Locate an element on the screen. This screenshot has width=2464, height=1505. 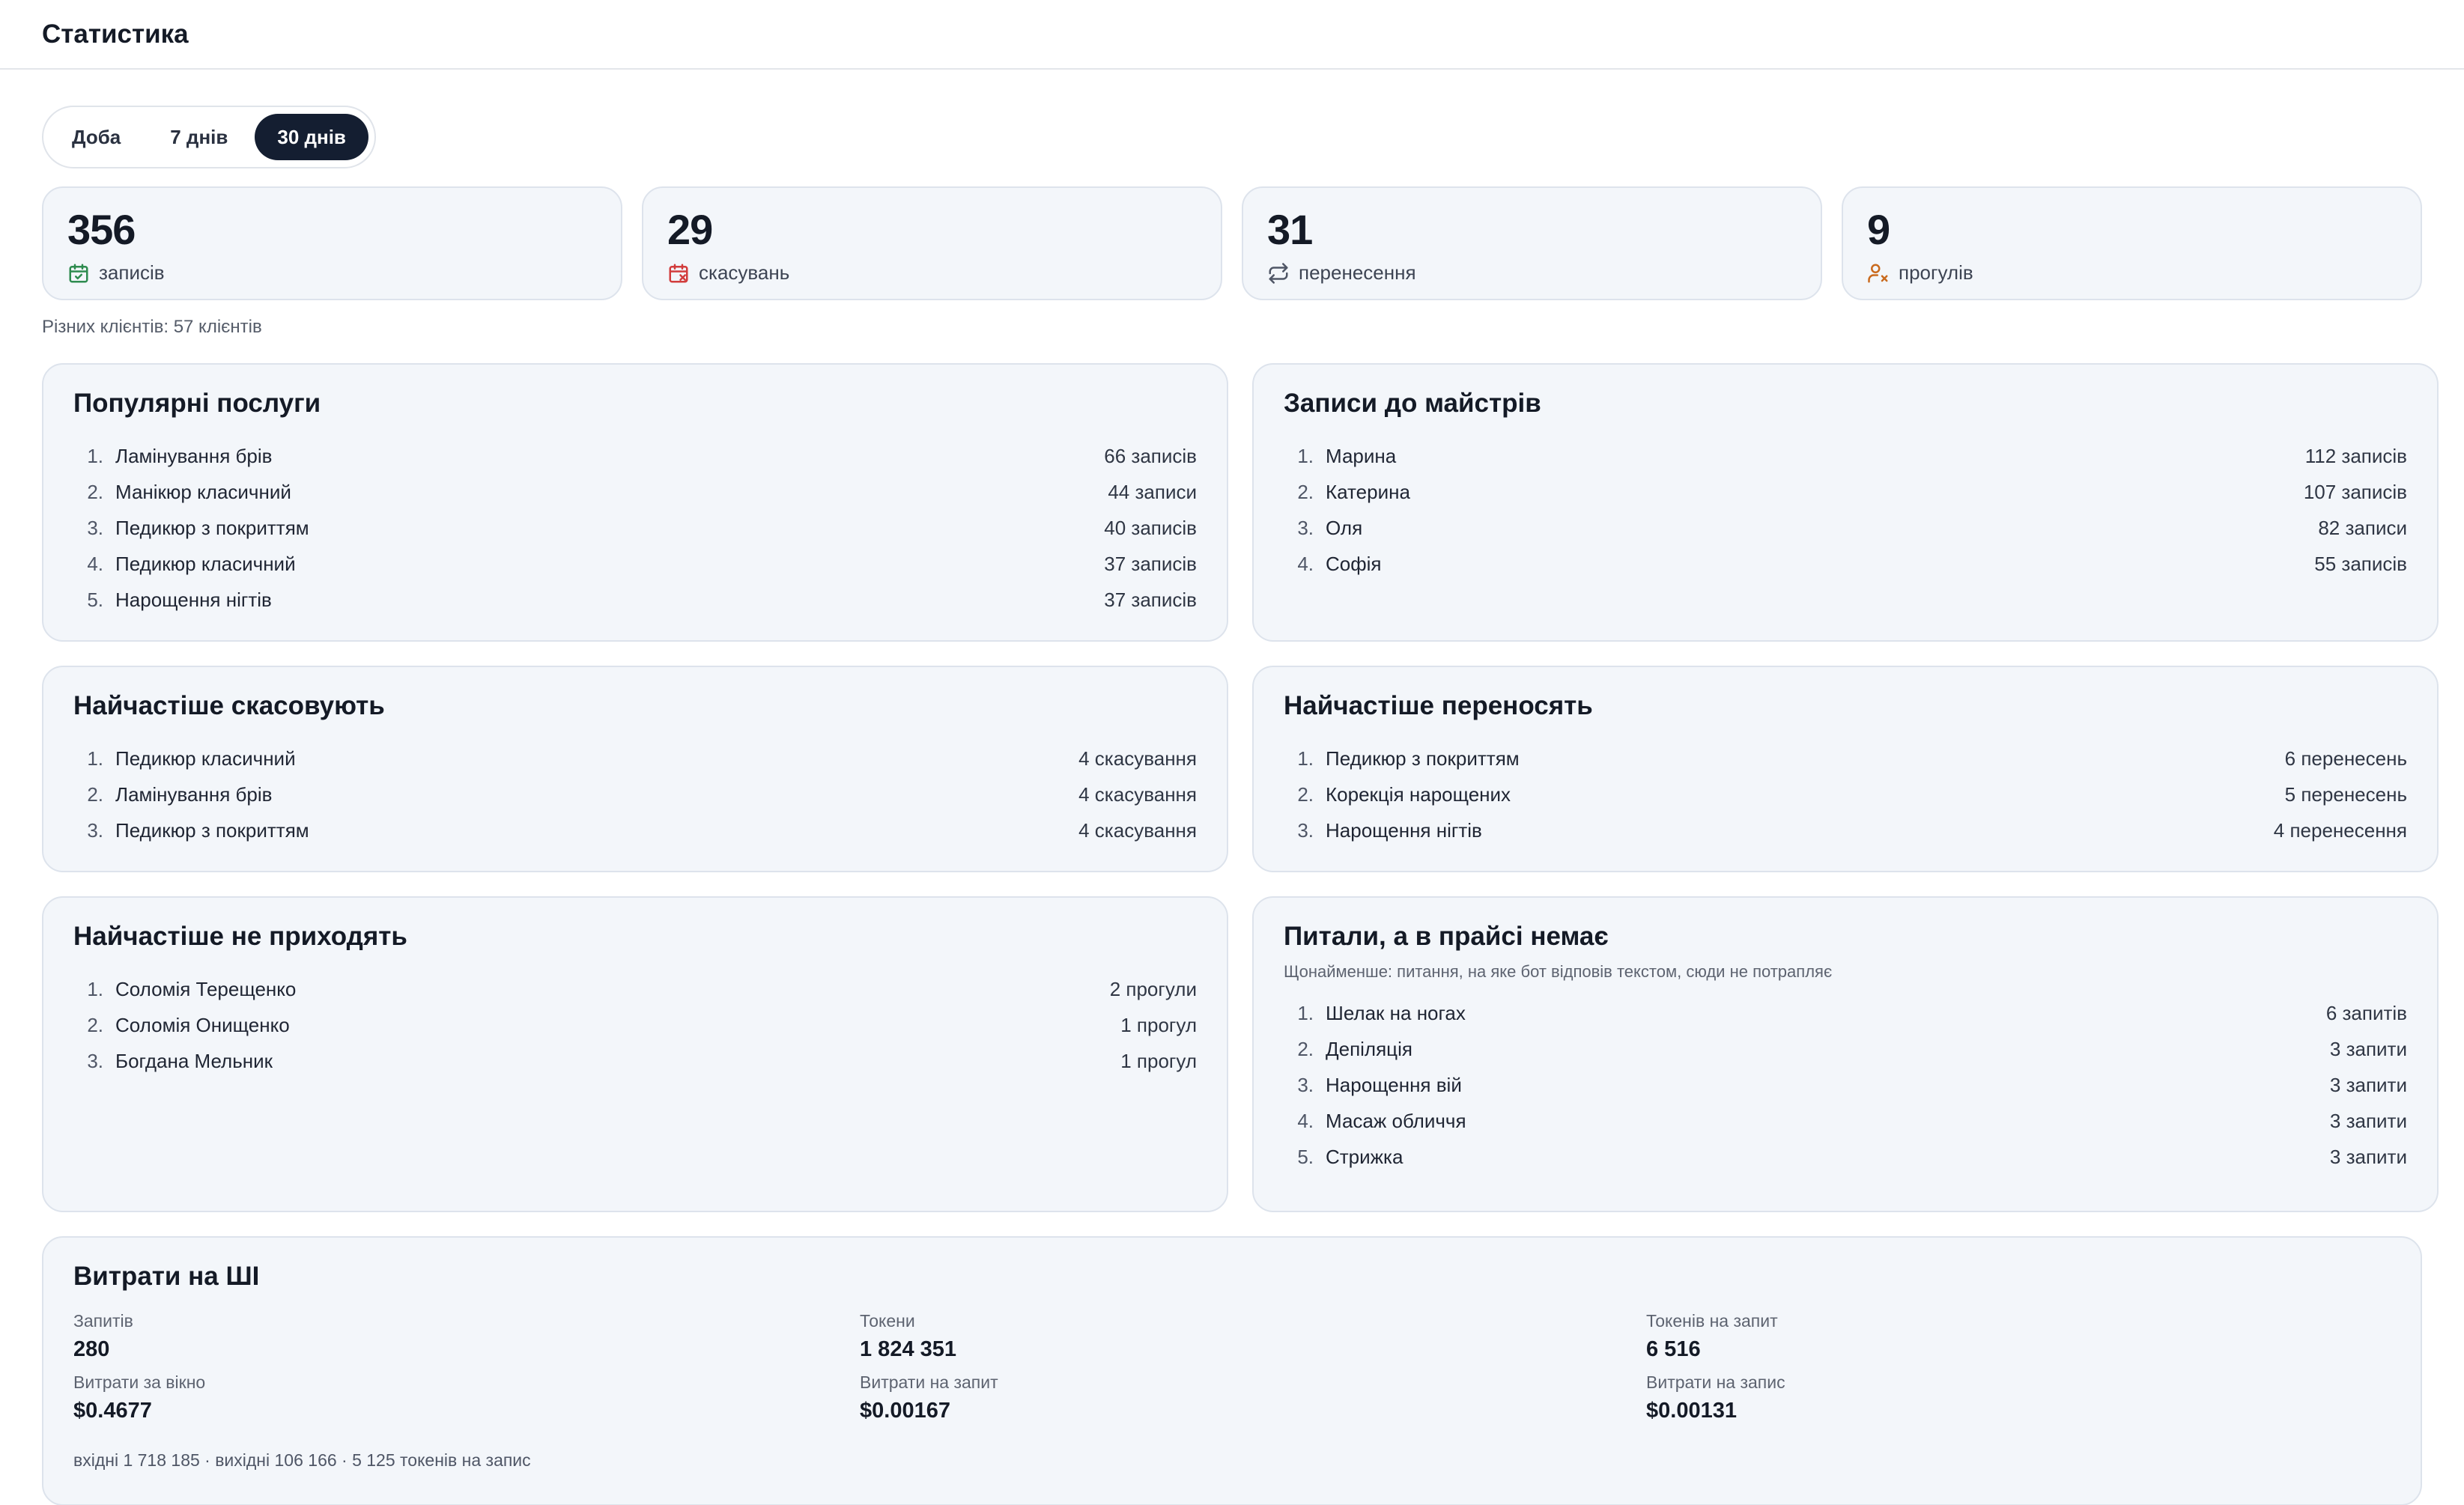
list-label: Стрижка is located at coordinates (1365, 1156).